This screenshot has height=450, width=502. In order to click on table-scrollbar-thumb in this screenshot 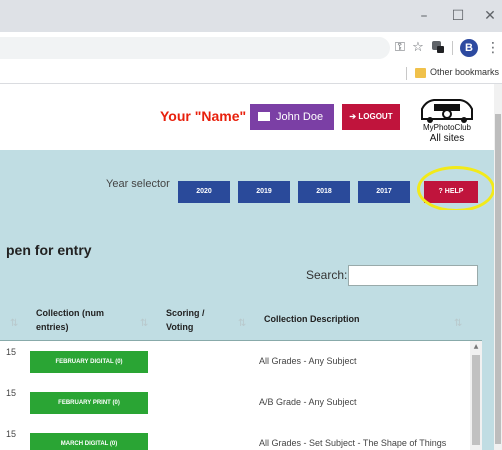, I will do `click(476, 400)`.